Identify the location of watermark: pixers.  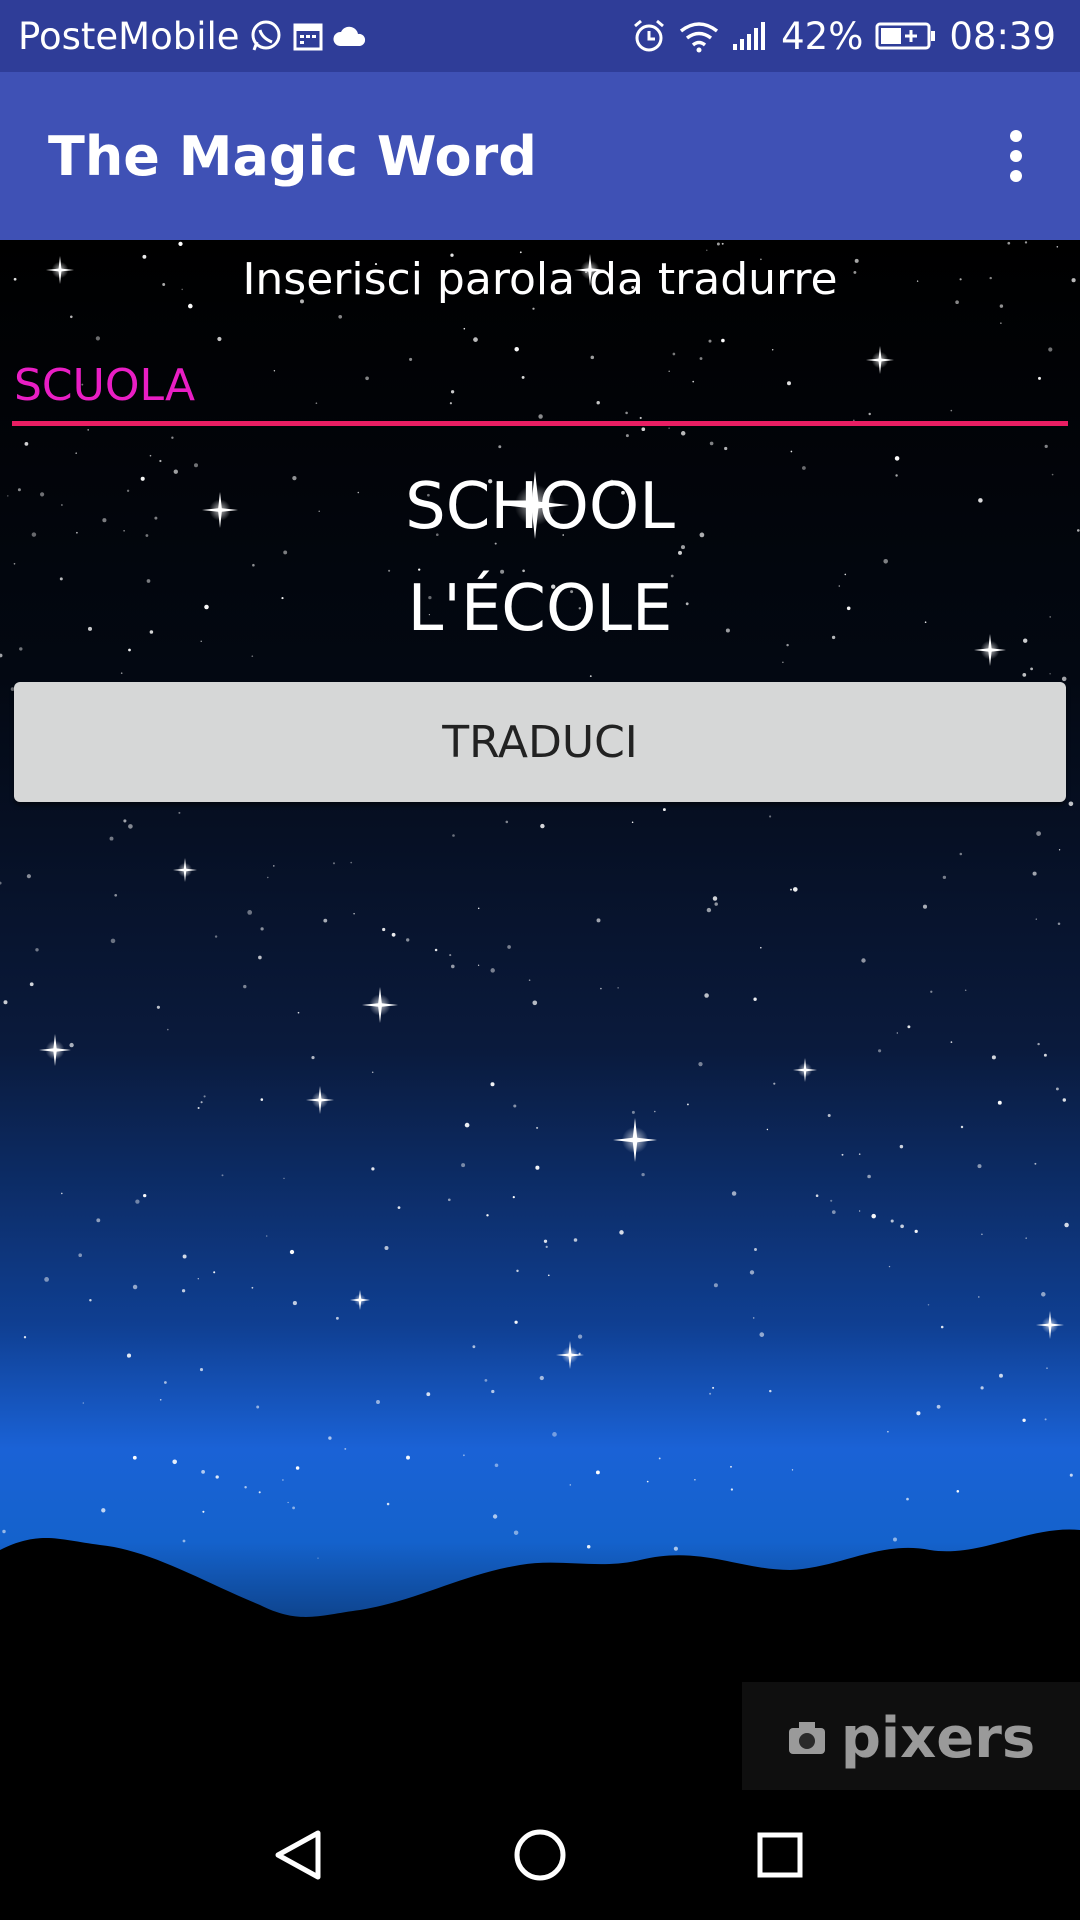
(911, 1736).